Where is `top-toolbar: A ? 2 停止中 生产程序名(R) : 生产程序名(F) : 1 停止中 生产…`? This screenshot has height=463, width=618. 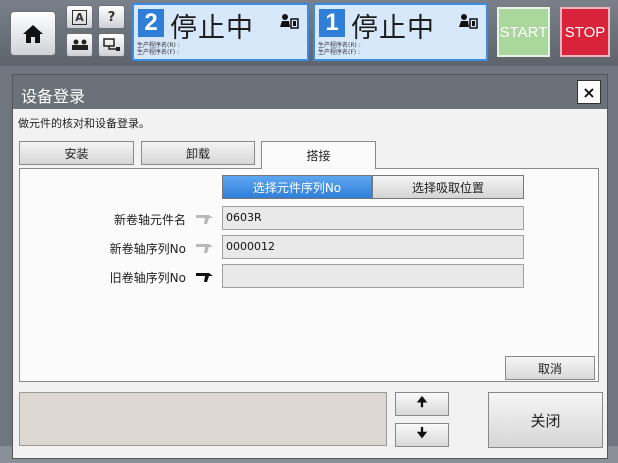
top-toolbar: A ? 2 停止中 生产程序名(R) : 生产程序名(F) : 1 停止中 生产… is located at coordinates (309, 33).